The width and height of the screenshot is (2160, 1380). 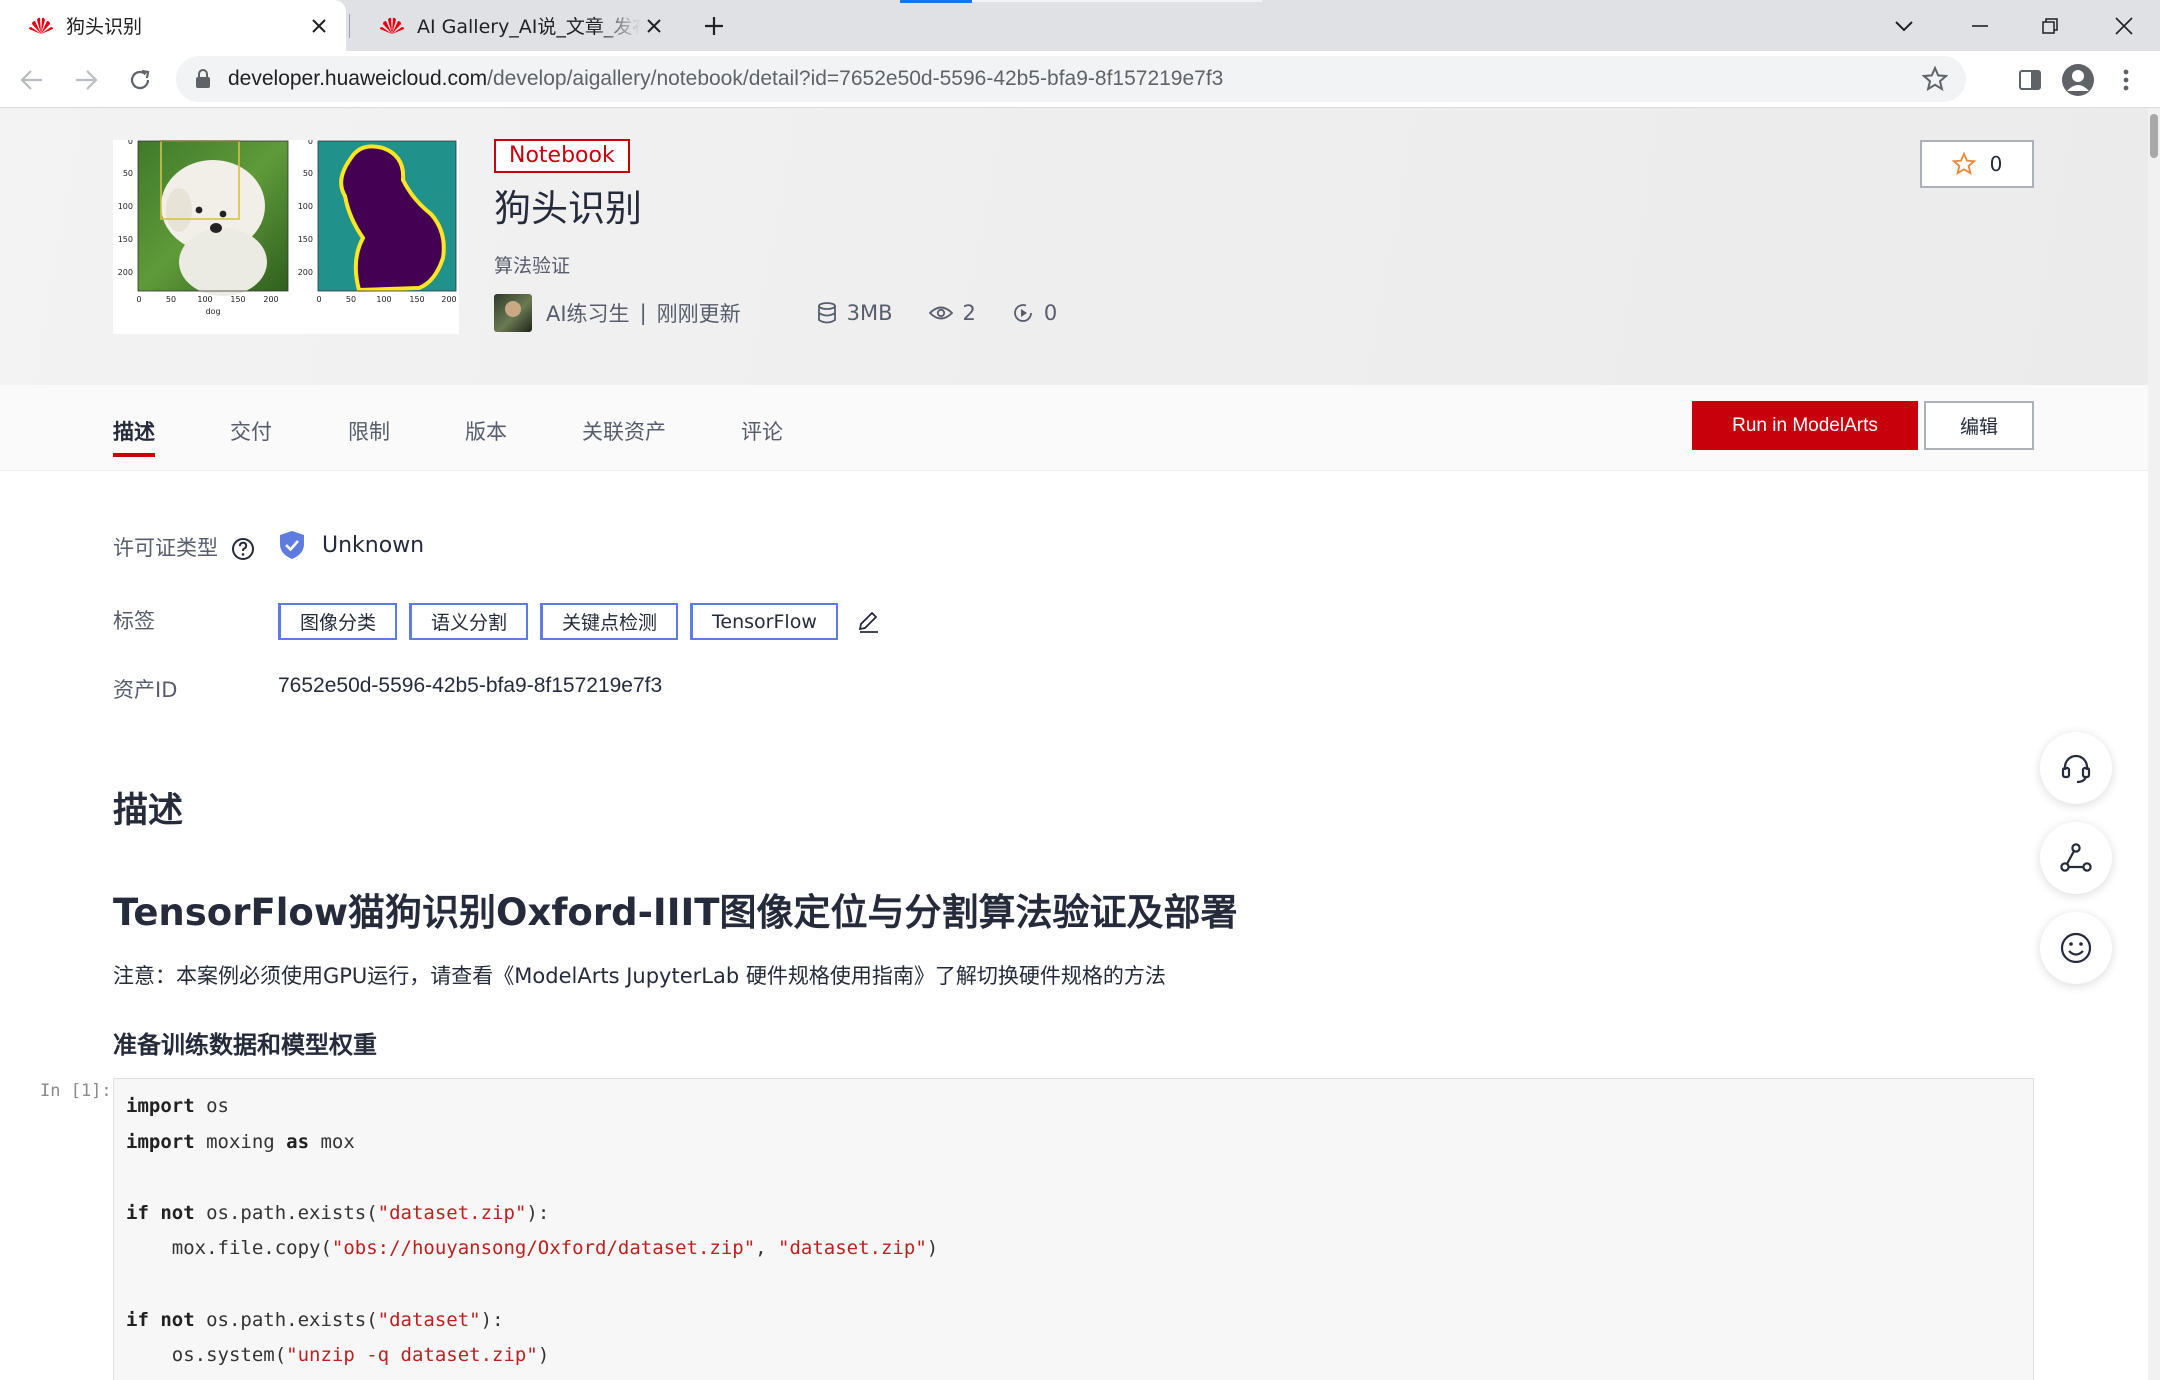 What do you see at coordinates (2124, 25) in the screenshot?
I see `close-window-icon` at bounding box center [2124, 25].